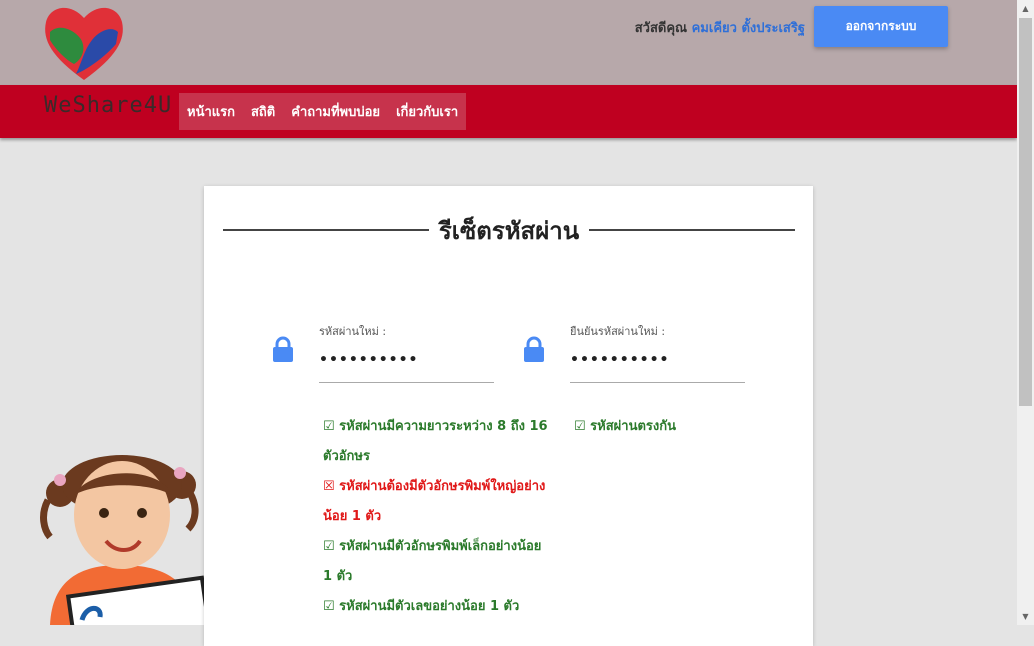 This screenshot has width=1034, height=646. I want to click on logout-button: ออกจากระบบ, so click(881, 26).